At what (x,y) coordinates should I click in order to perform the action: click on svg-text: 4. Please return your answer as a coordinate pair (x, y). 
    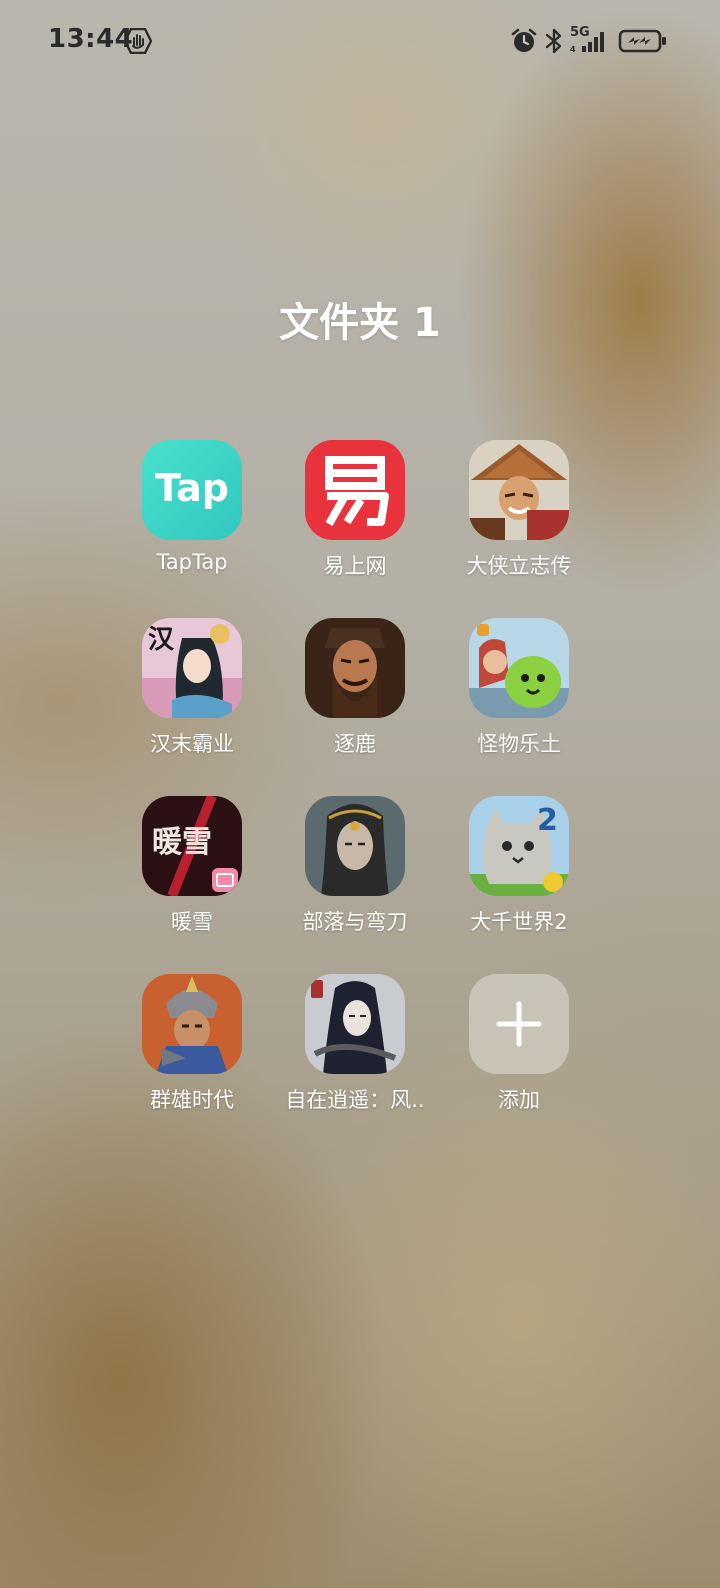
    Looking at the image, I should click on (573, 49).